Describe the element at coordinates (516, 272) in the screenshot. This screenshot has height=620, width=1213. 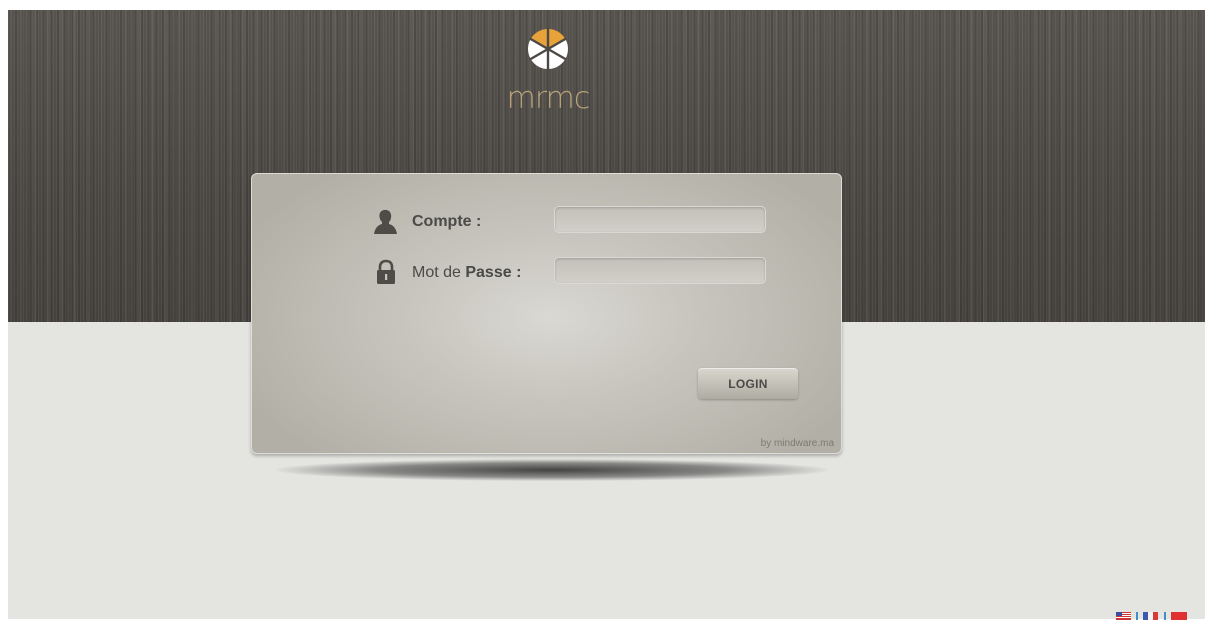
I see `password-label-suffix: :` at that location.